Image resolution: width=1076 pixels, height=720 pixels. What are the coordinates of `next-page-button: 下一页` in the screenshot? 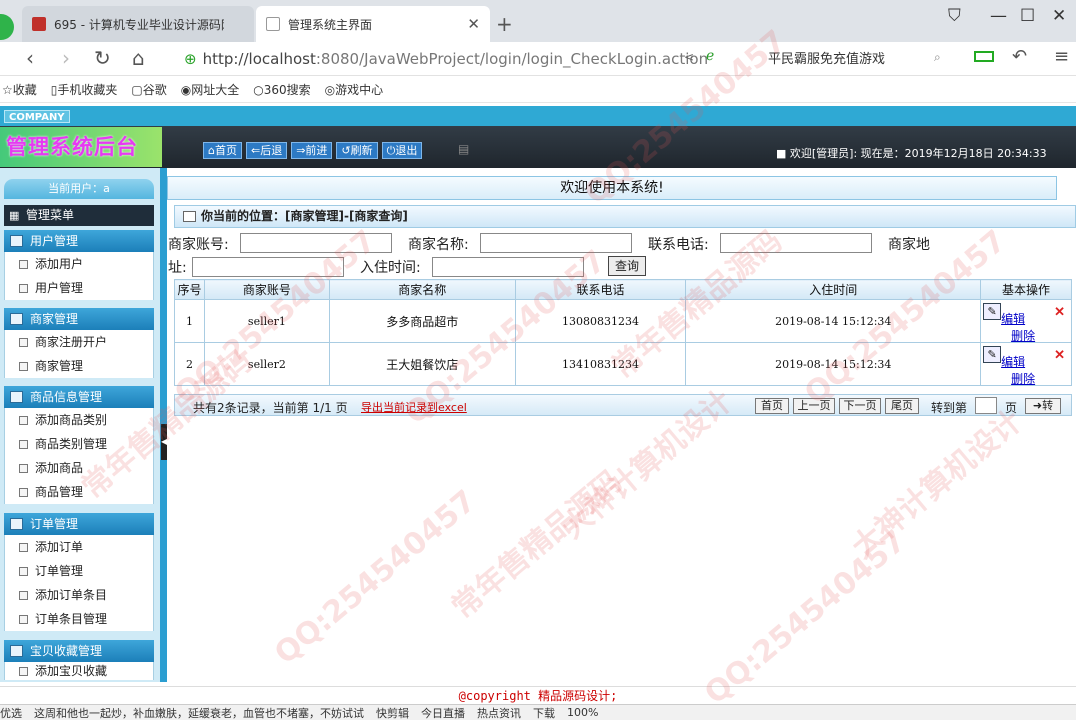 It's located at (860, 406).